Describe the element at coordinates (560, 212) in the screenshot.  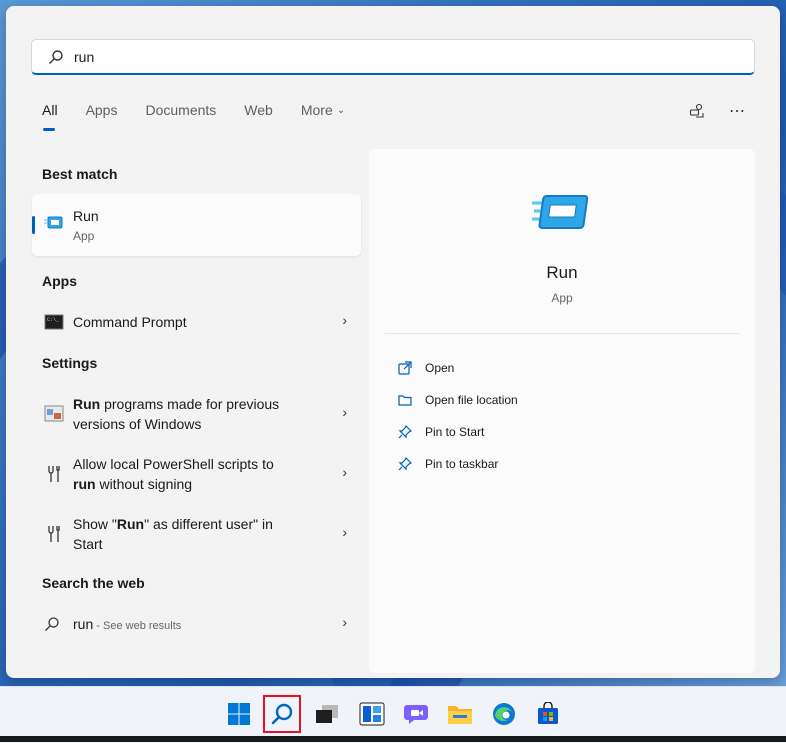
I see `run-app-large-icon` at that location.